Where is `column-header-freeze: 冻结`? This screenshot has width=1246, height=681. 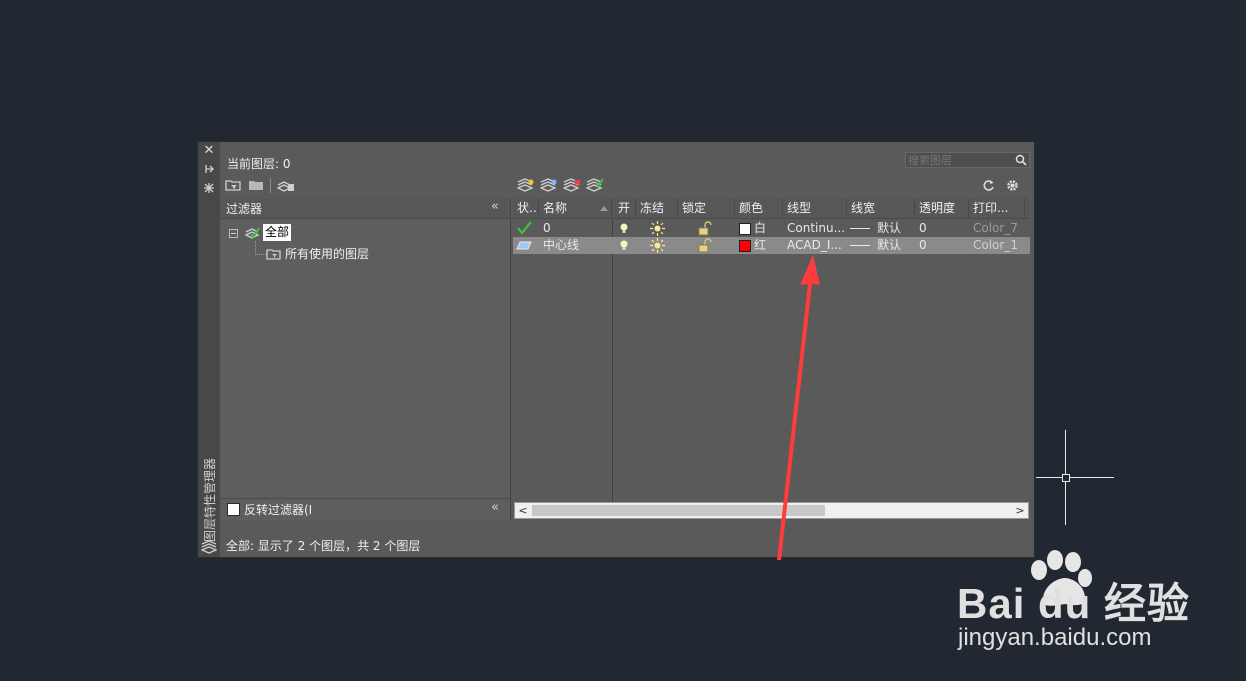
column-header-freeze: 冻结 is located at coordinates (657, 208).